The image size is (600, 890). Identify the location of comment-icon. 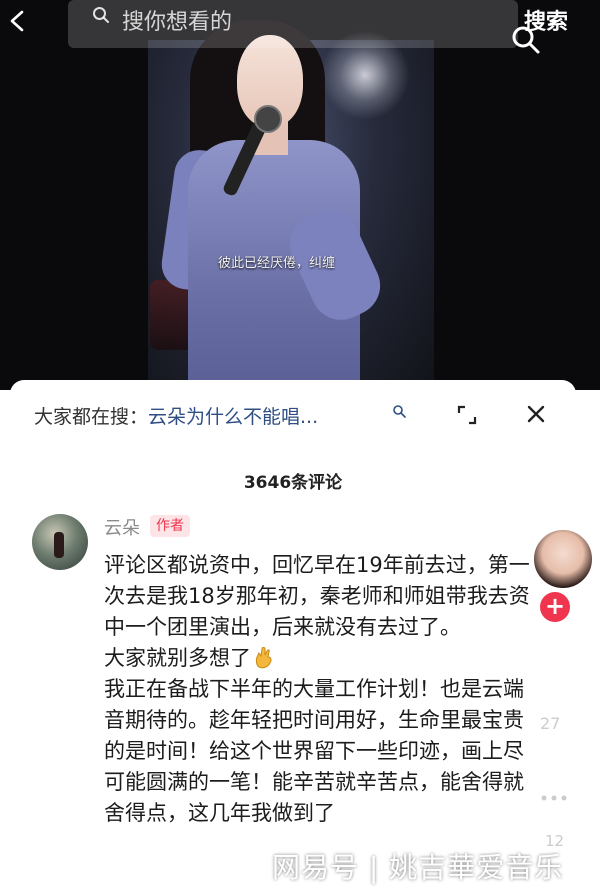
(554, 800).